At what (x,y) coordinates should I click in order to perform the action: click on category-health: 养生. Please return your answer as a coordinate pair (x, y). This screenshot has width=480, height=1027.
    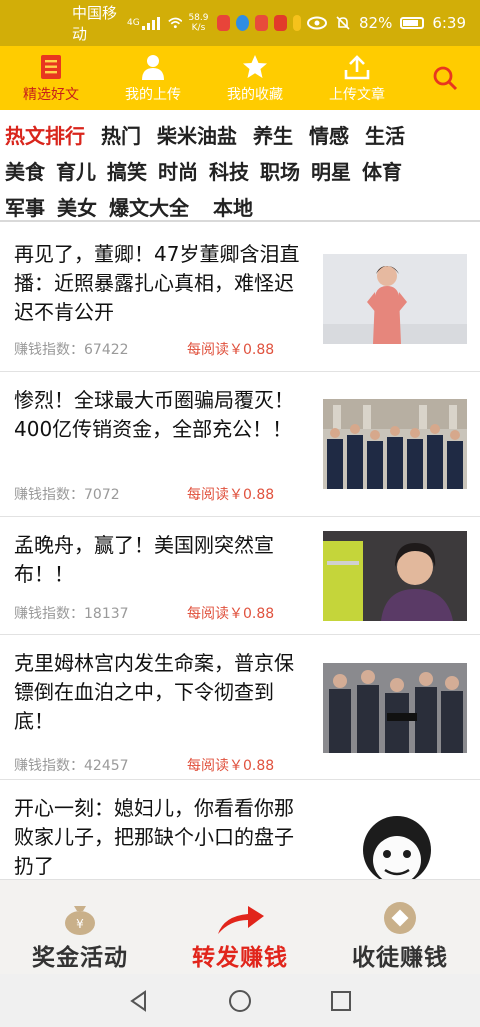
    Looking at the image, I should click on (273, 134).